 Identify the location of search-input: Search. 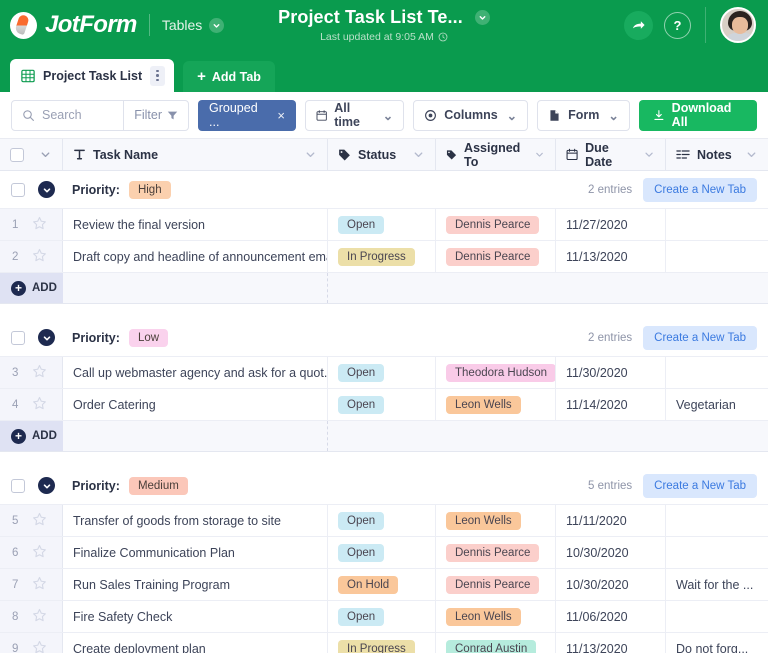
(67, 115).